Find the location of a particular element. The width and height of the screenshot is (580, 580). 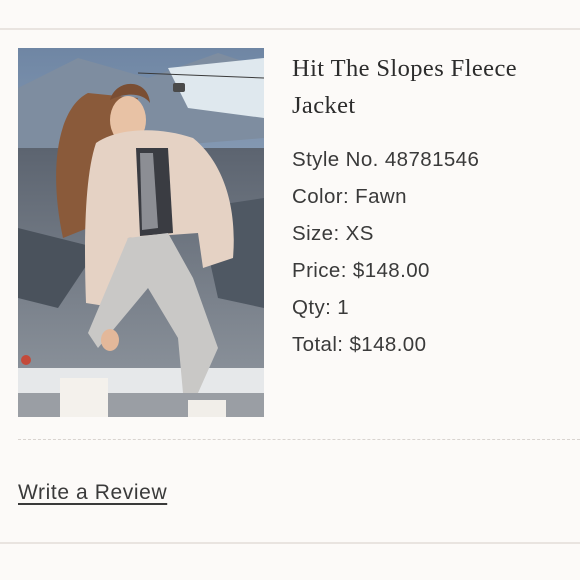

order-total: Total: $148.00 is located at coordinates (359, 344).